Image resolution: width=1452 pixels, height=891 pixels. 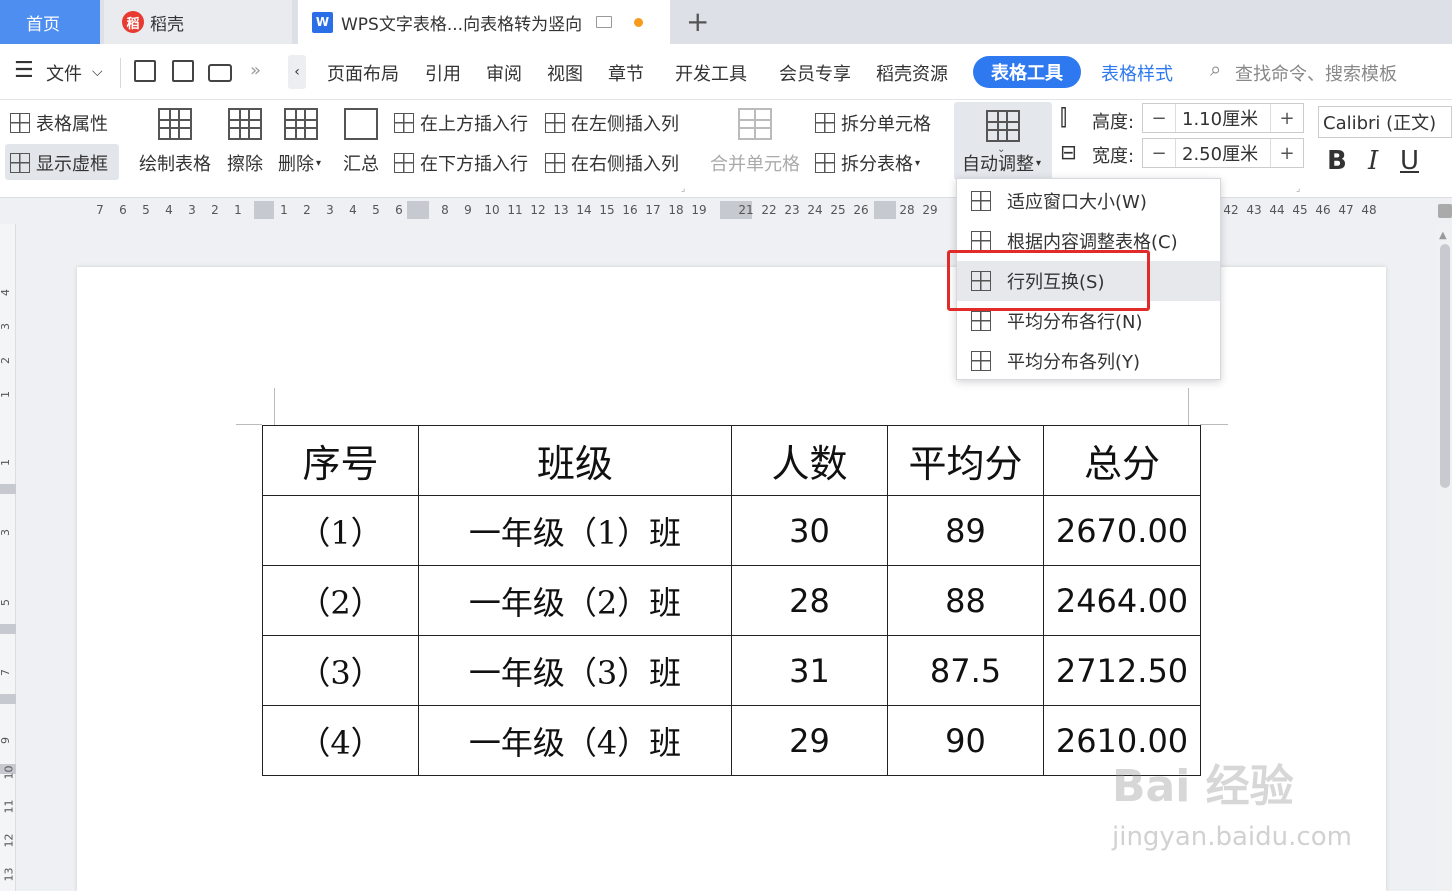 What do you see at coordinates (1137, 73) in the screenshot?
I see `tab-table-style: 表格样式` at bounding box center [1137, 73].